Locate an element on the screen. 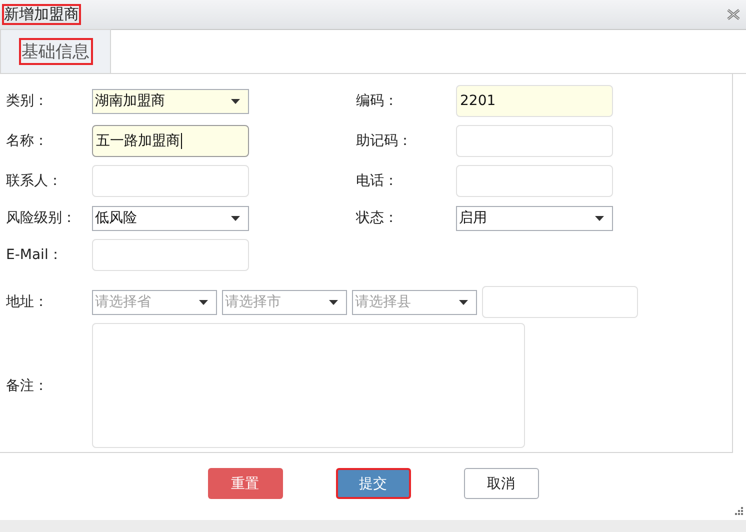 The width and height of the screenshot is (746, 532). window-title: 新增加盟商 is located at coordinates (41, 14).